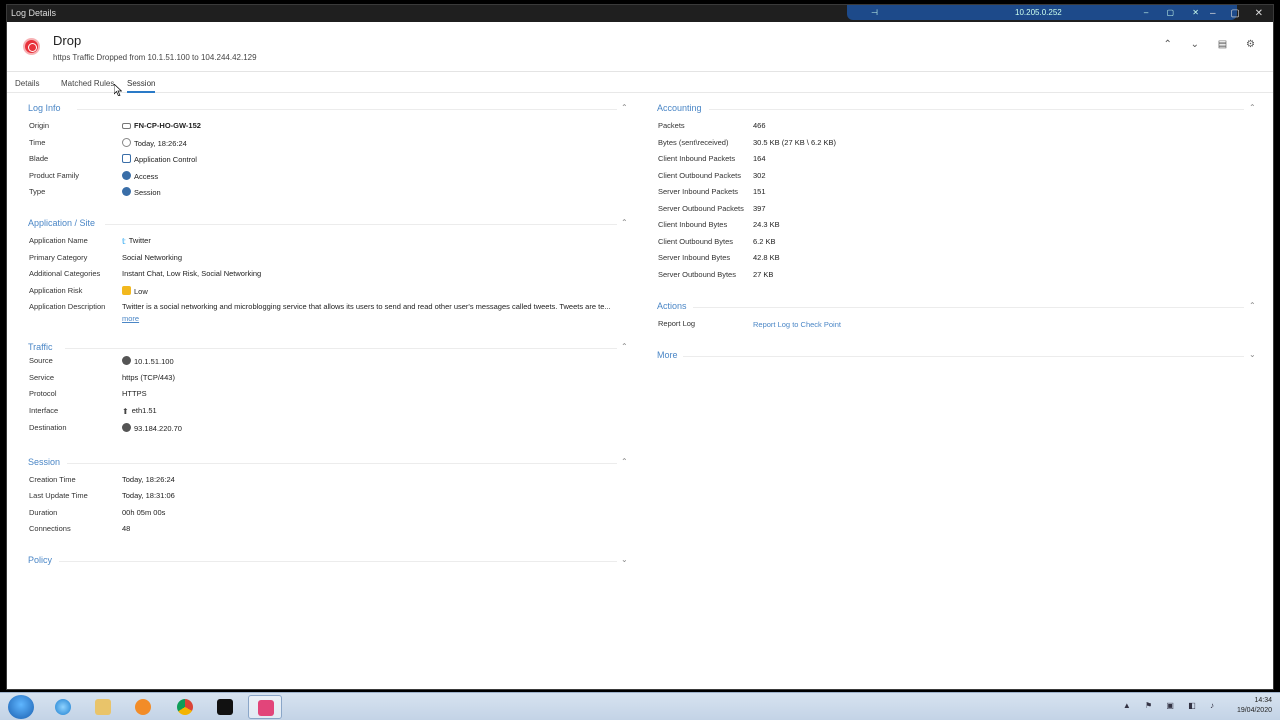 The width and height of the screenshot is (1280, 720). What do you see at coordinates (43, 393) in the screenshot?
I see `field-label: Protocol` at bounding box center [43, 393].